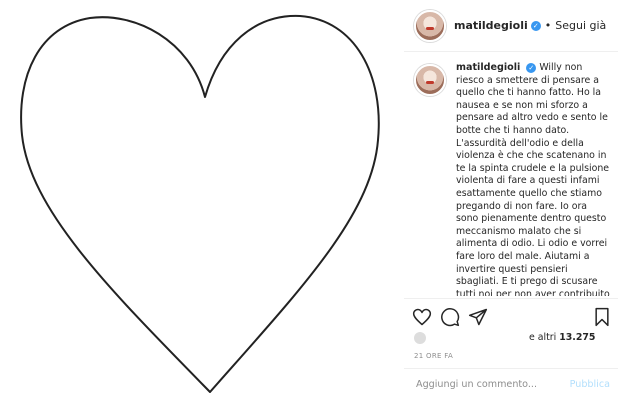  I want to click on comment-icon, so click(450, 317).